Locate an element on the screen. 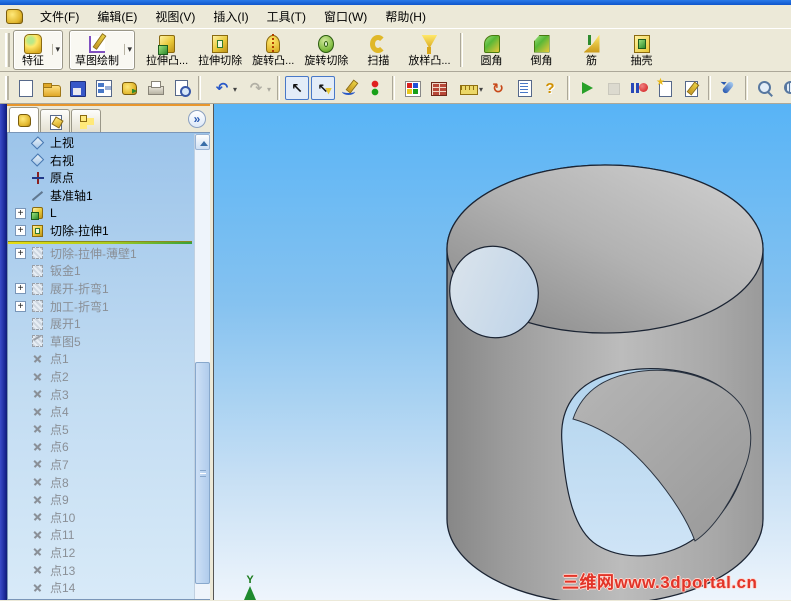 The width and height of the screenshot is (791, 601). make-assembly-button is located at coordinates (129, 88).